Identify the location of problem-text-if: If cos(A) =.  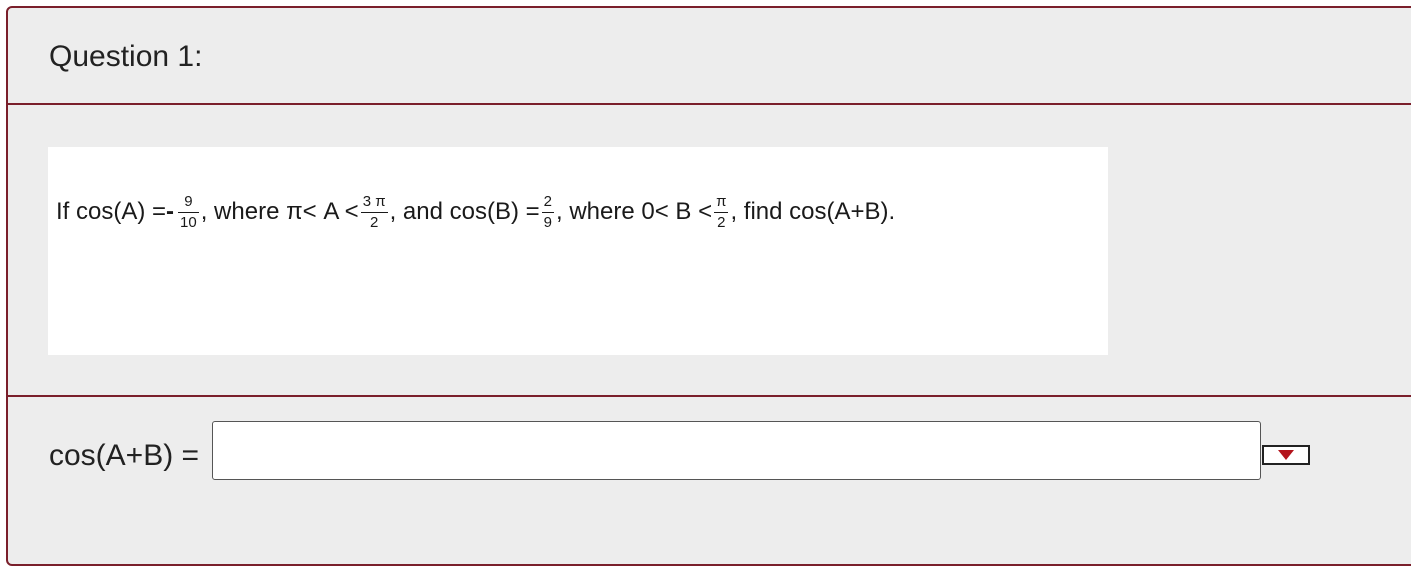
(111, 211).